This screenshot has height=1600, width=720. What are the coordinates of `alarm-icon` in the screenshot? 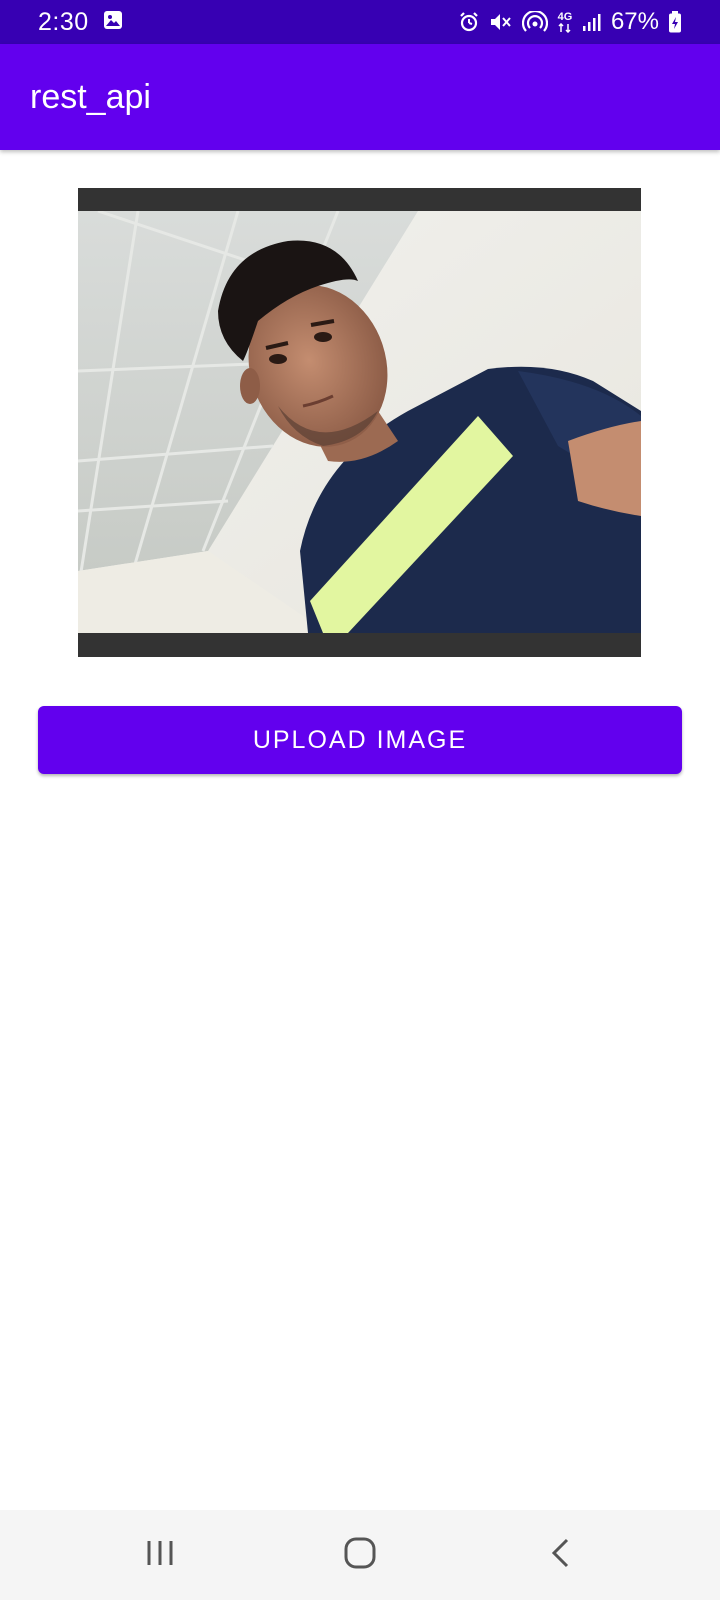 It's located at (469, 22).